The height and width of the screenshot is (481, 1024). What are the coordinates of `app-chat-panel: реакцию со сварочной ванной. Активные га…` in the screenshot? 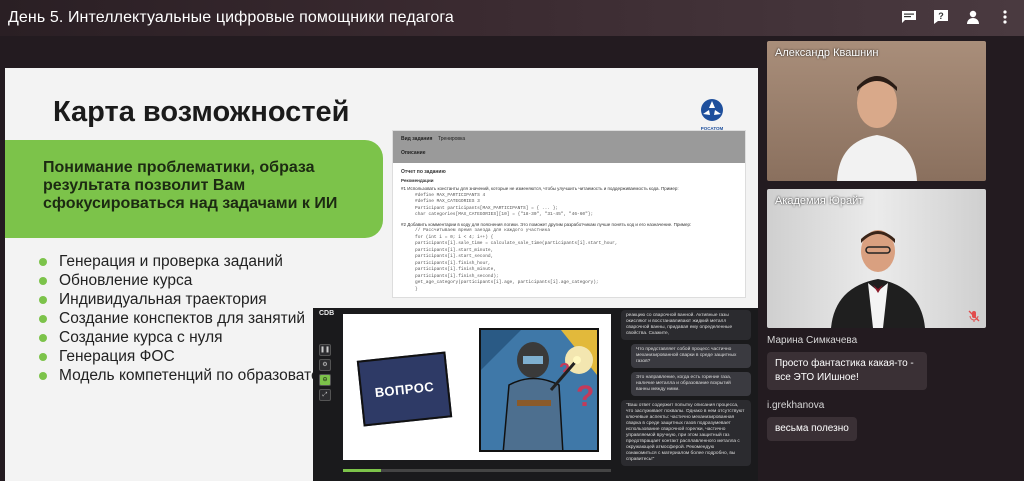 It's located at (686, 395).